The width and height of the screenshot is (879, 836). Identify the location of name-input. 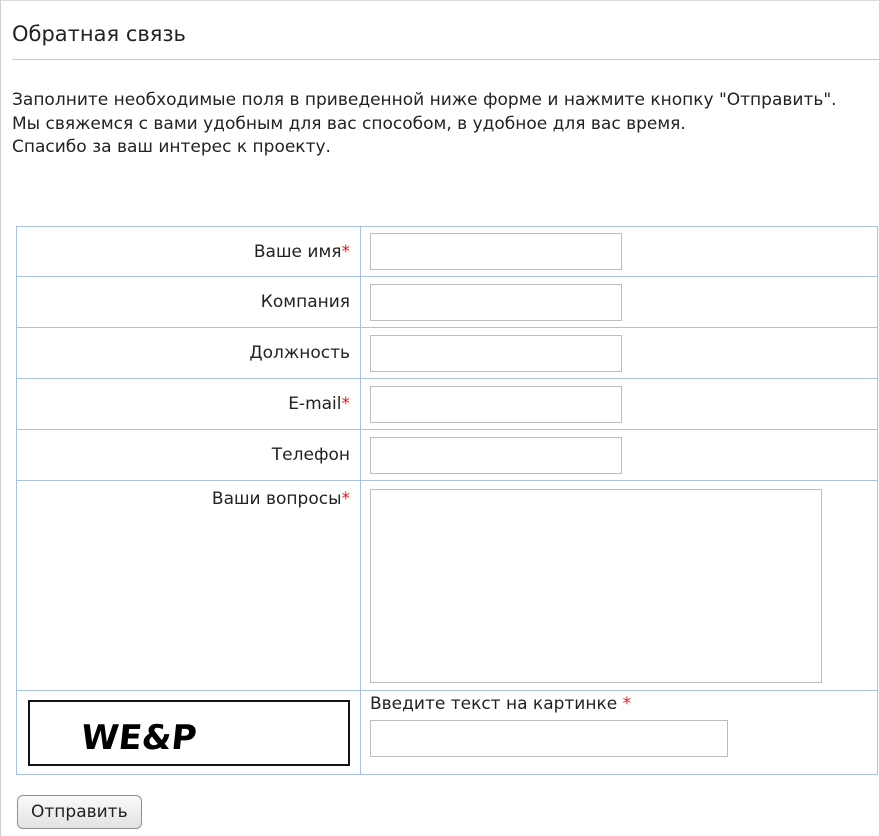
(496, 251).